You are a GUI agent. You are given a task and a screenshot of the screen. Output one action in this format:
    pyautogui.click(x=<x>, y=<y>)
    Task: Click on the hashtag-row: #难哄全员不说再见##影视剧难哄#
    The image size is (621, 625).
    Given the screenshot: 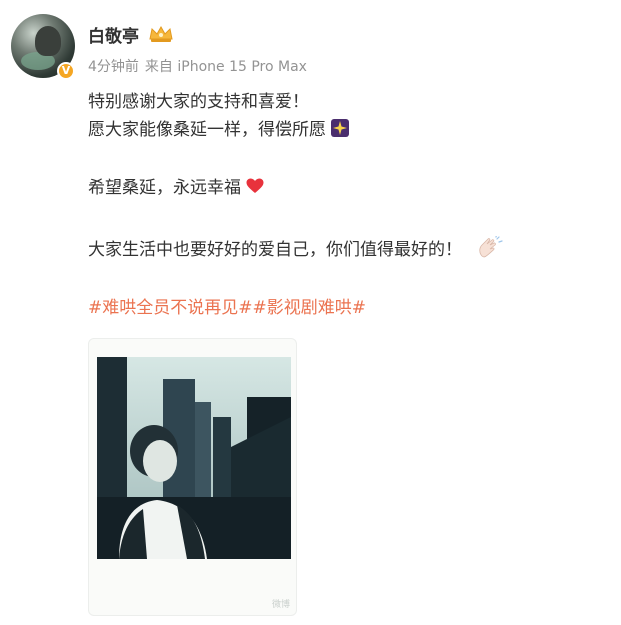 What is the action you would take?
    pyautogui.click(x=227, y=308)
    